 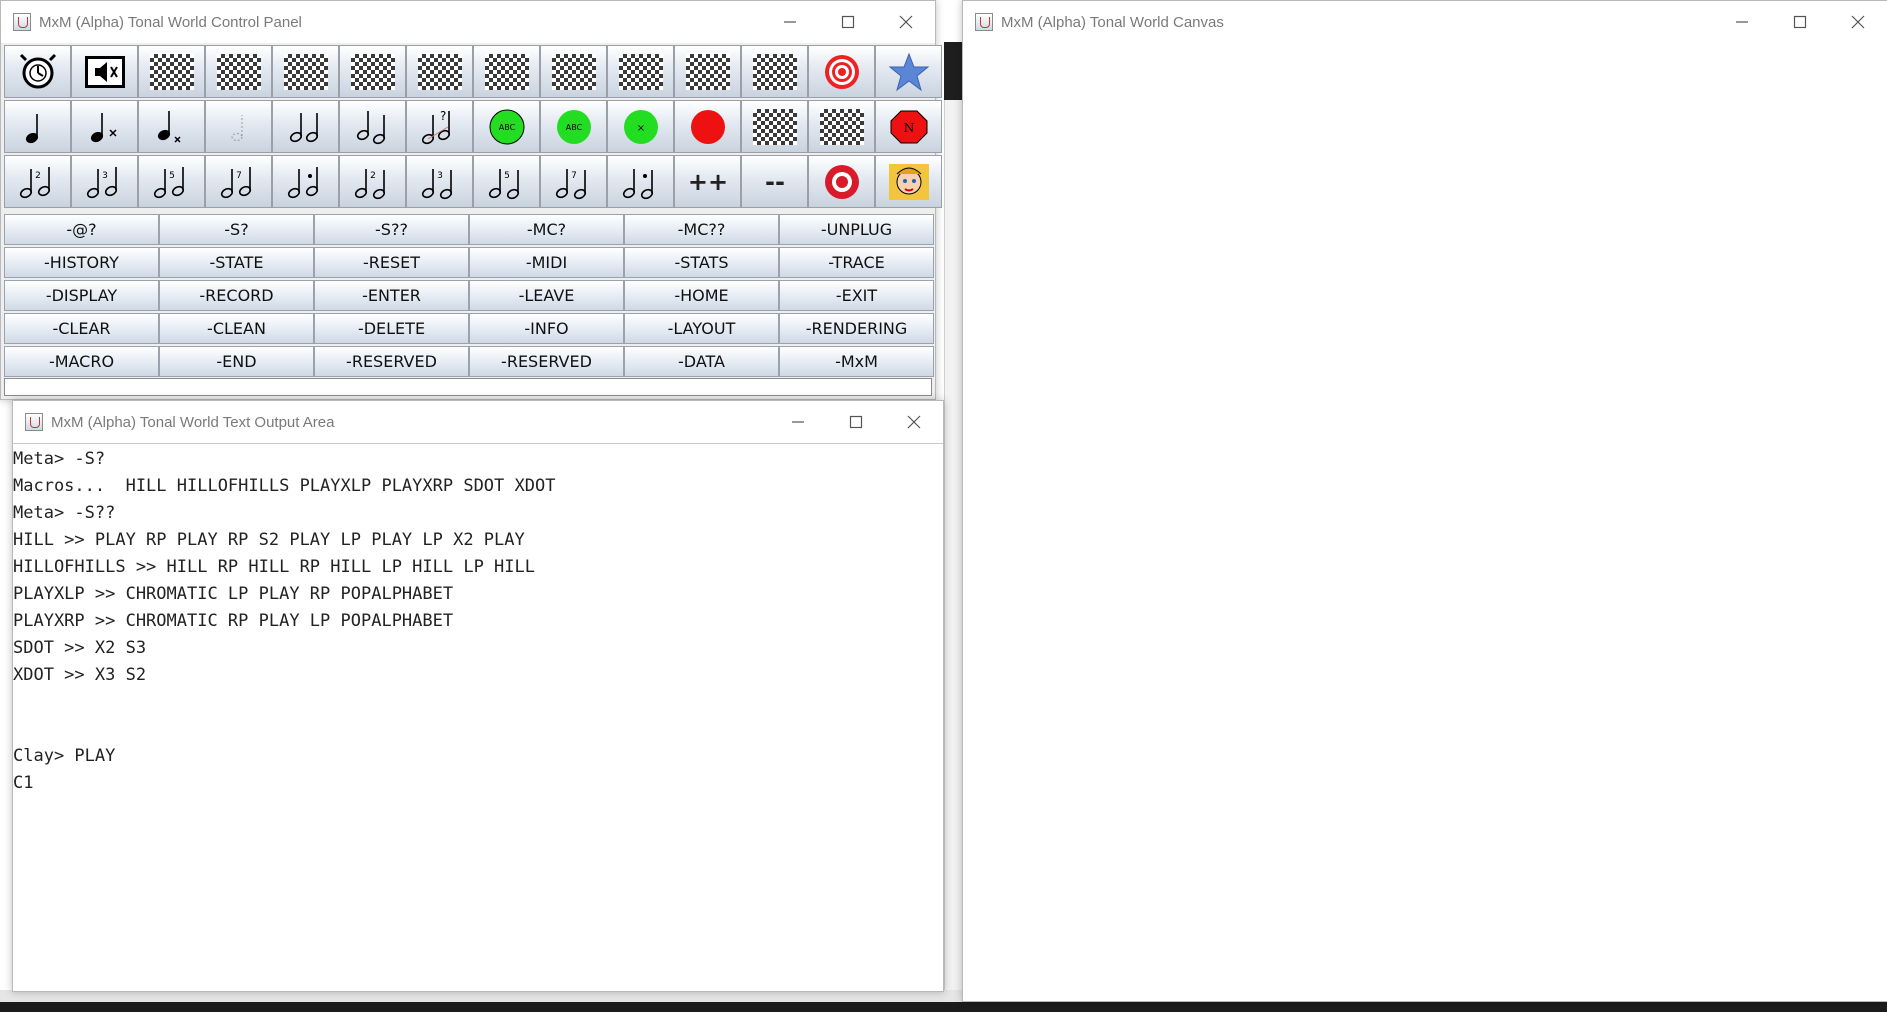 What do you see at coordinates (236, 295) in the screenshot?
I see `command-button: -RECORD` at bounding box center [236, 295].